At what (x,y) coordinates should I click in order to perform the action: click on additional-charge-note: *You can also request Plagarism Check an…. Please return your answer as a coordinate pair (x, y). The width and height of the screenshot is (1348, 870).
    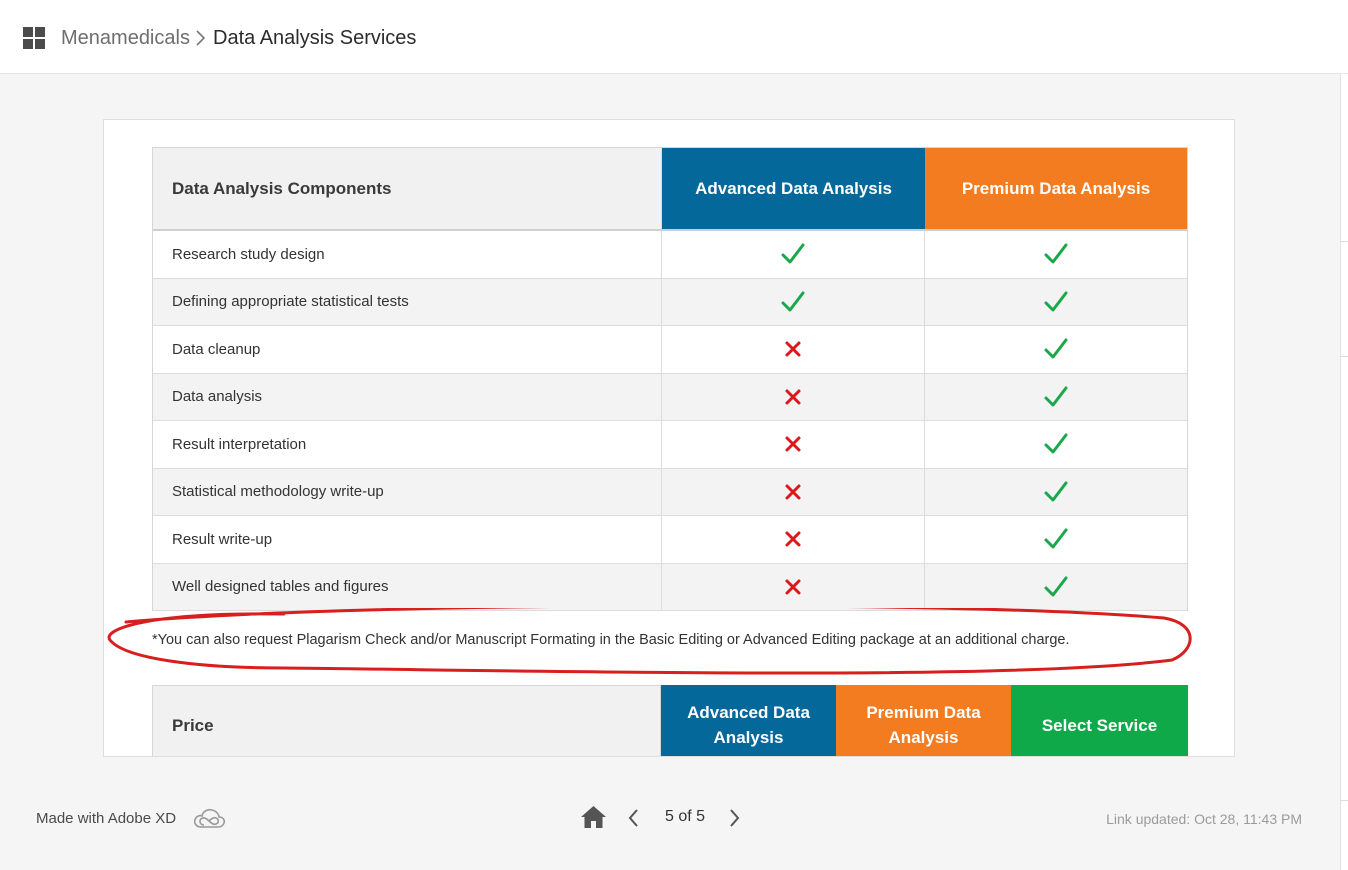
    Looking at the image, I should click on (611, 640).